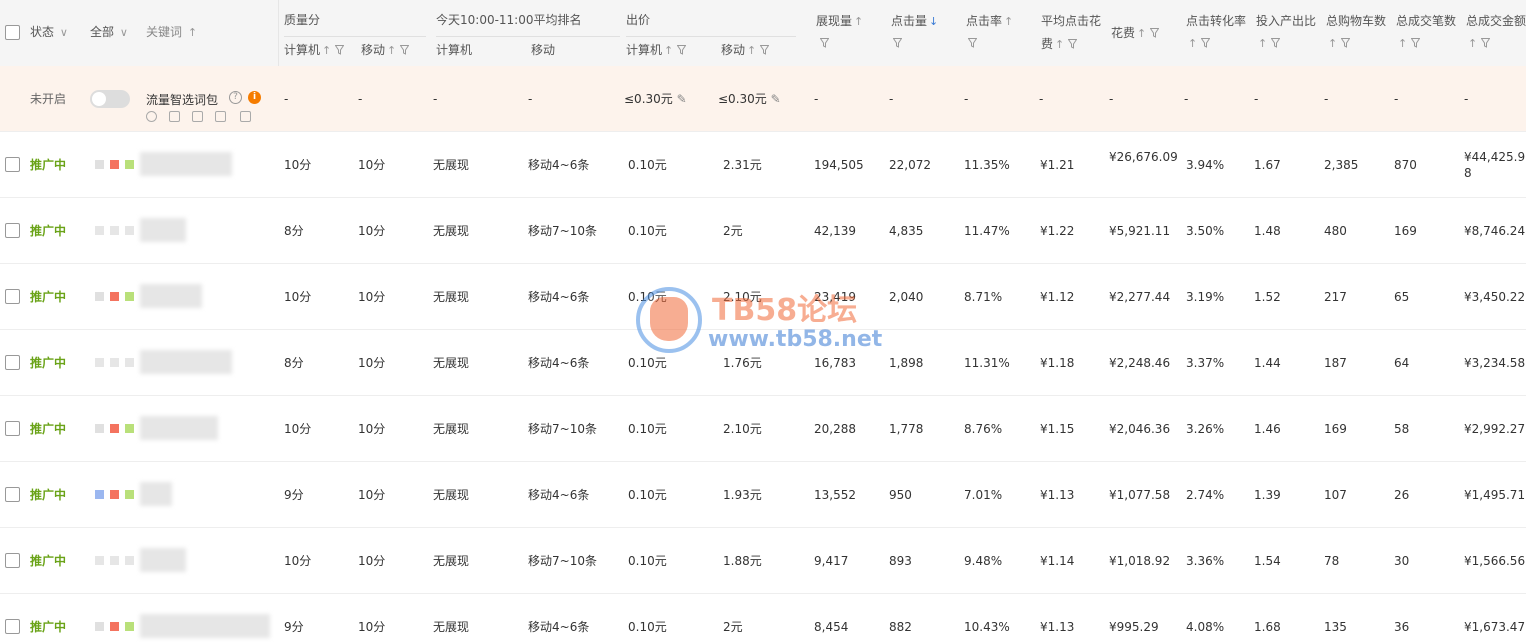  I want to click on orders-cell: 65, so click(1402, 297).